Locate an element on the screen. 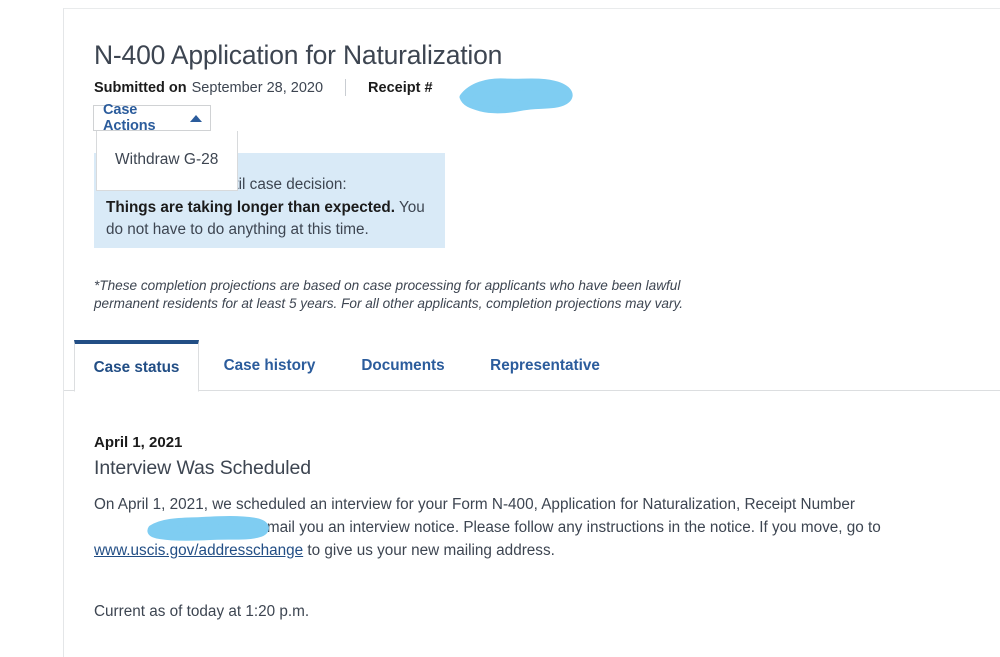 Image resolution: width=1000 pixels, height=657 pixels. submitted-on-label: Submitted on is located at coordinates (140, 87).